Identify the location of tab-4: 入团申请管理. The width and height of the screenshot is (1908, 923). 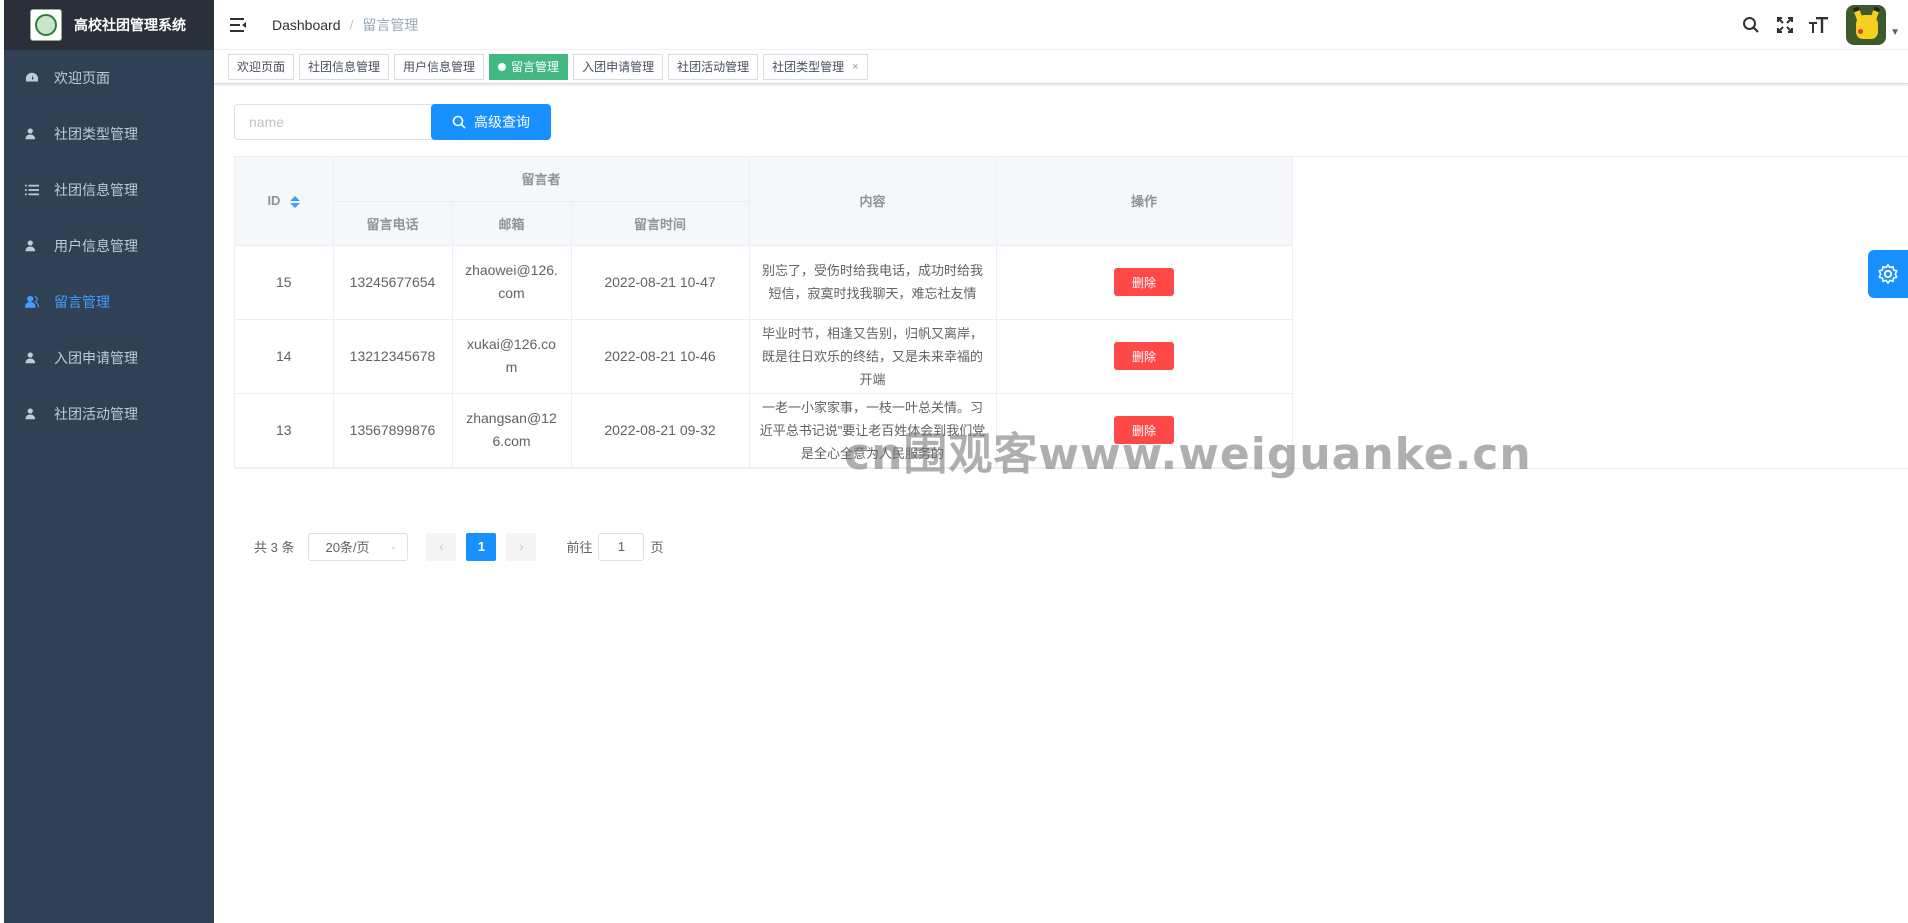
(618, 66).